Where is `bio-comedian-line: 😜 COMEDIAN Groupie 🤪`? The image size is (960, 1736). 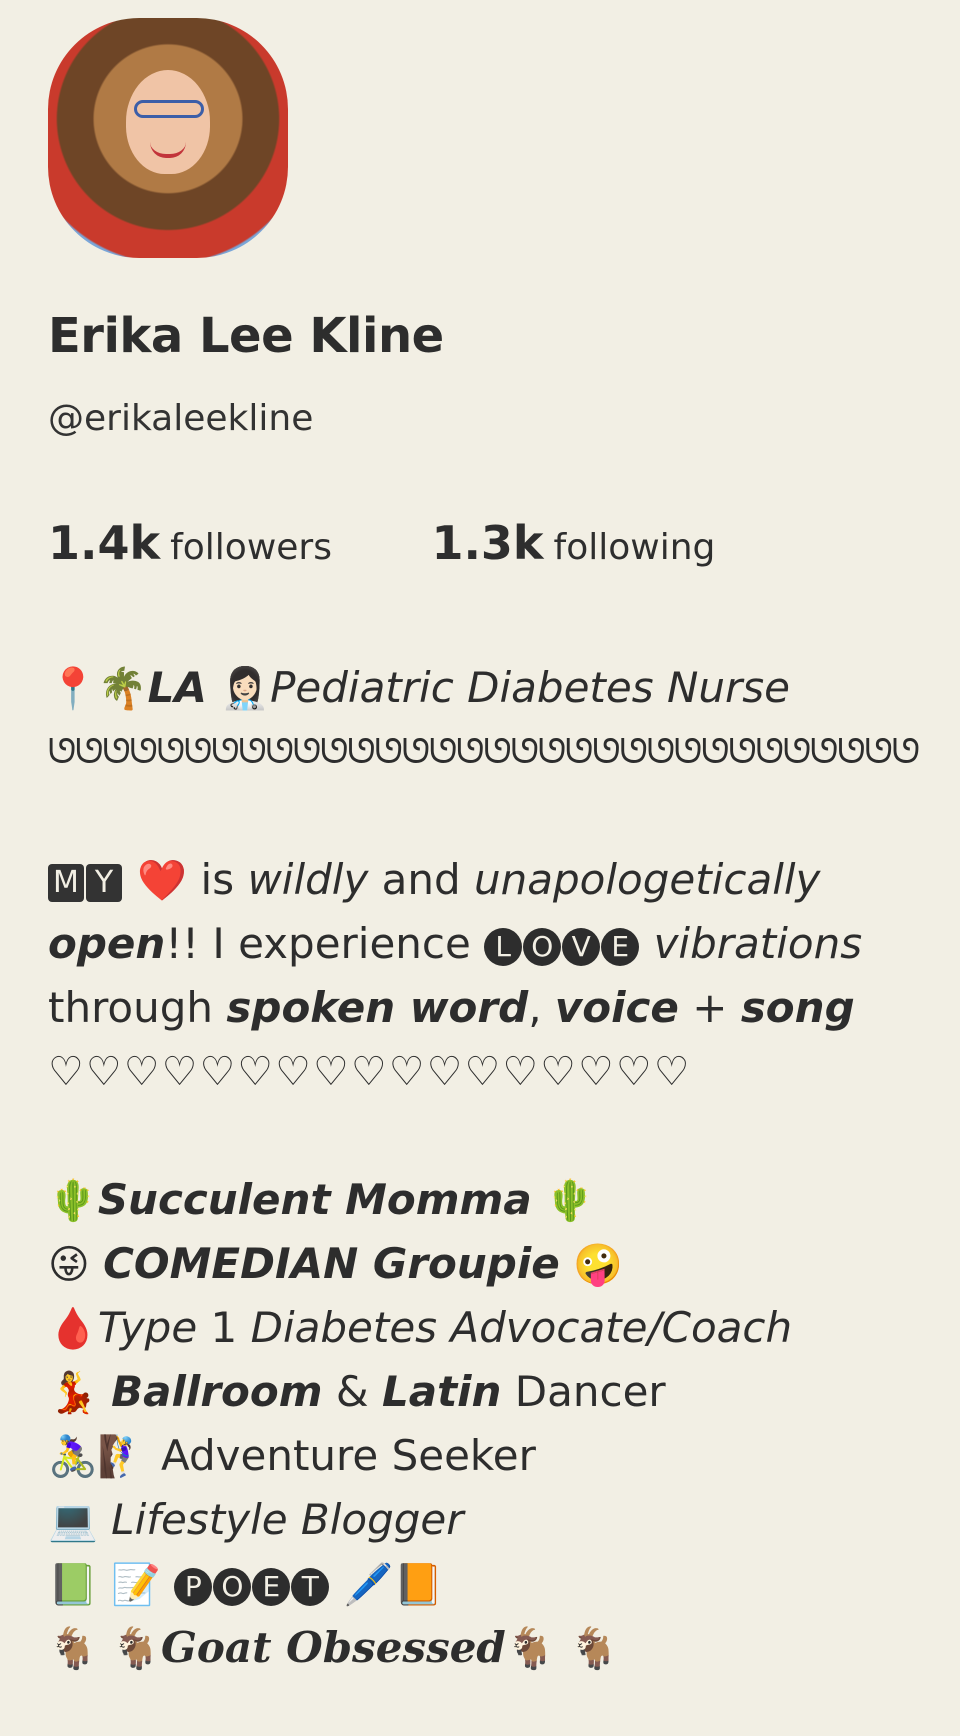
bio-comedian-line: 😜 COMEDIAN Groupie 🤪 is located at coordinates (488, 1264).